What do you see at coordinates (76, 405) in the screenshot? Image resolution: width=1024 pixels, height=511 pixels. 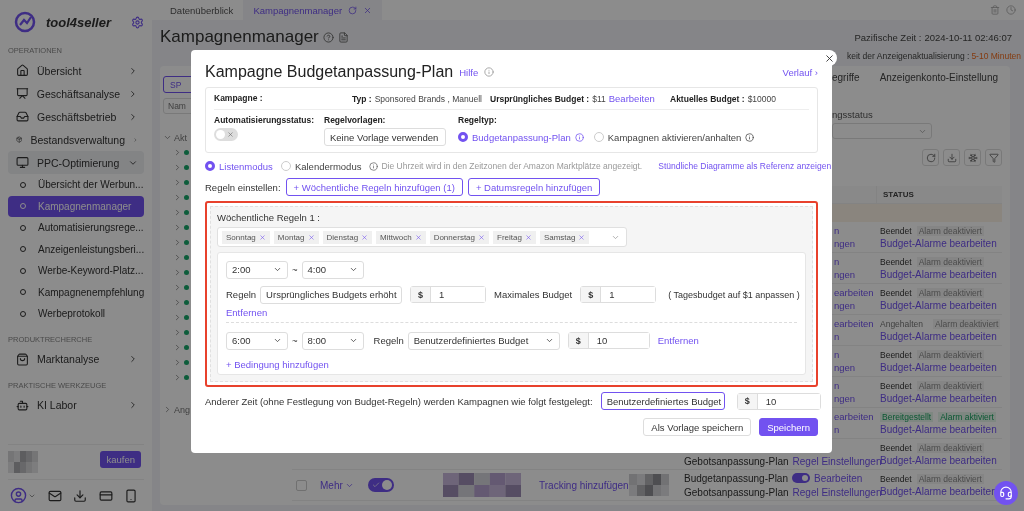 I see `nav-item: KI Labor` at bounding box center [76, 405].